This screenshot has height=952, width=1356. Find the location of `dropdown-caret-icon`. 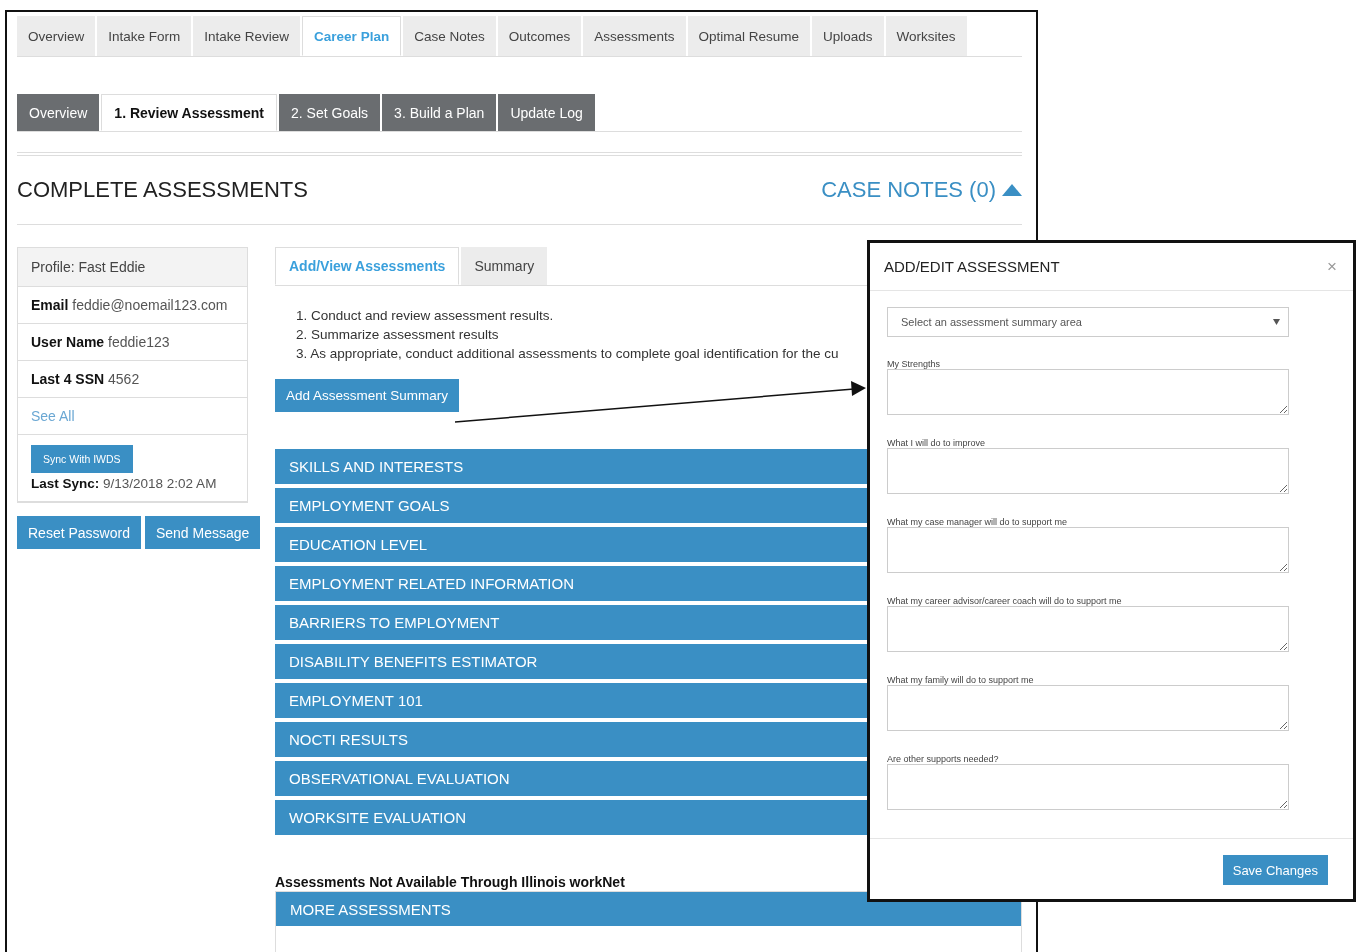

dropdown-caret-icon is located at coordinates (1276, 322).